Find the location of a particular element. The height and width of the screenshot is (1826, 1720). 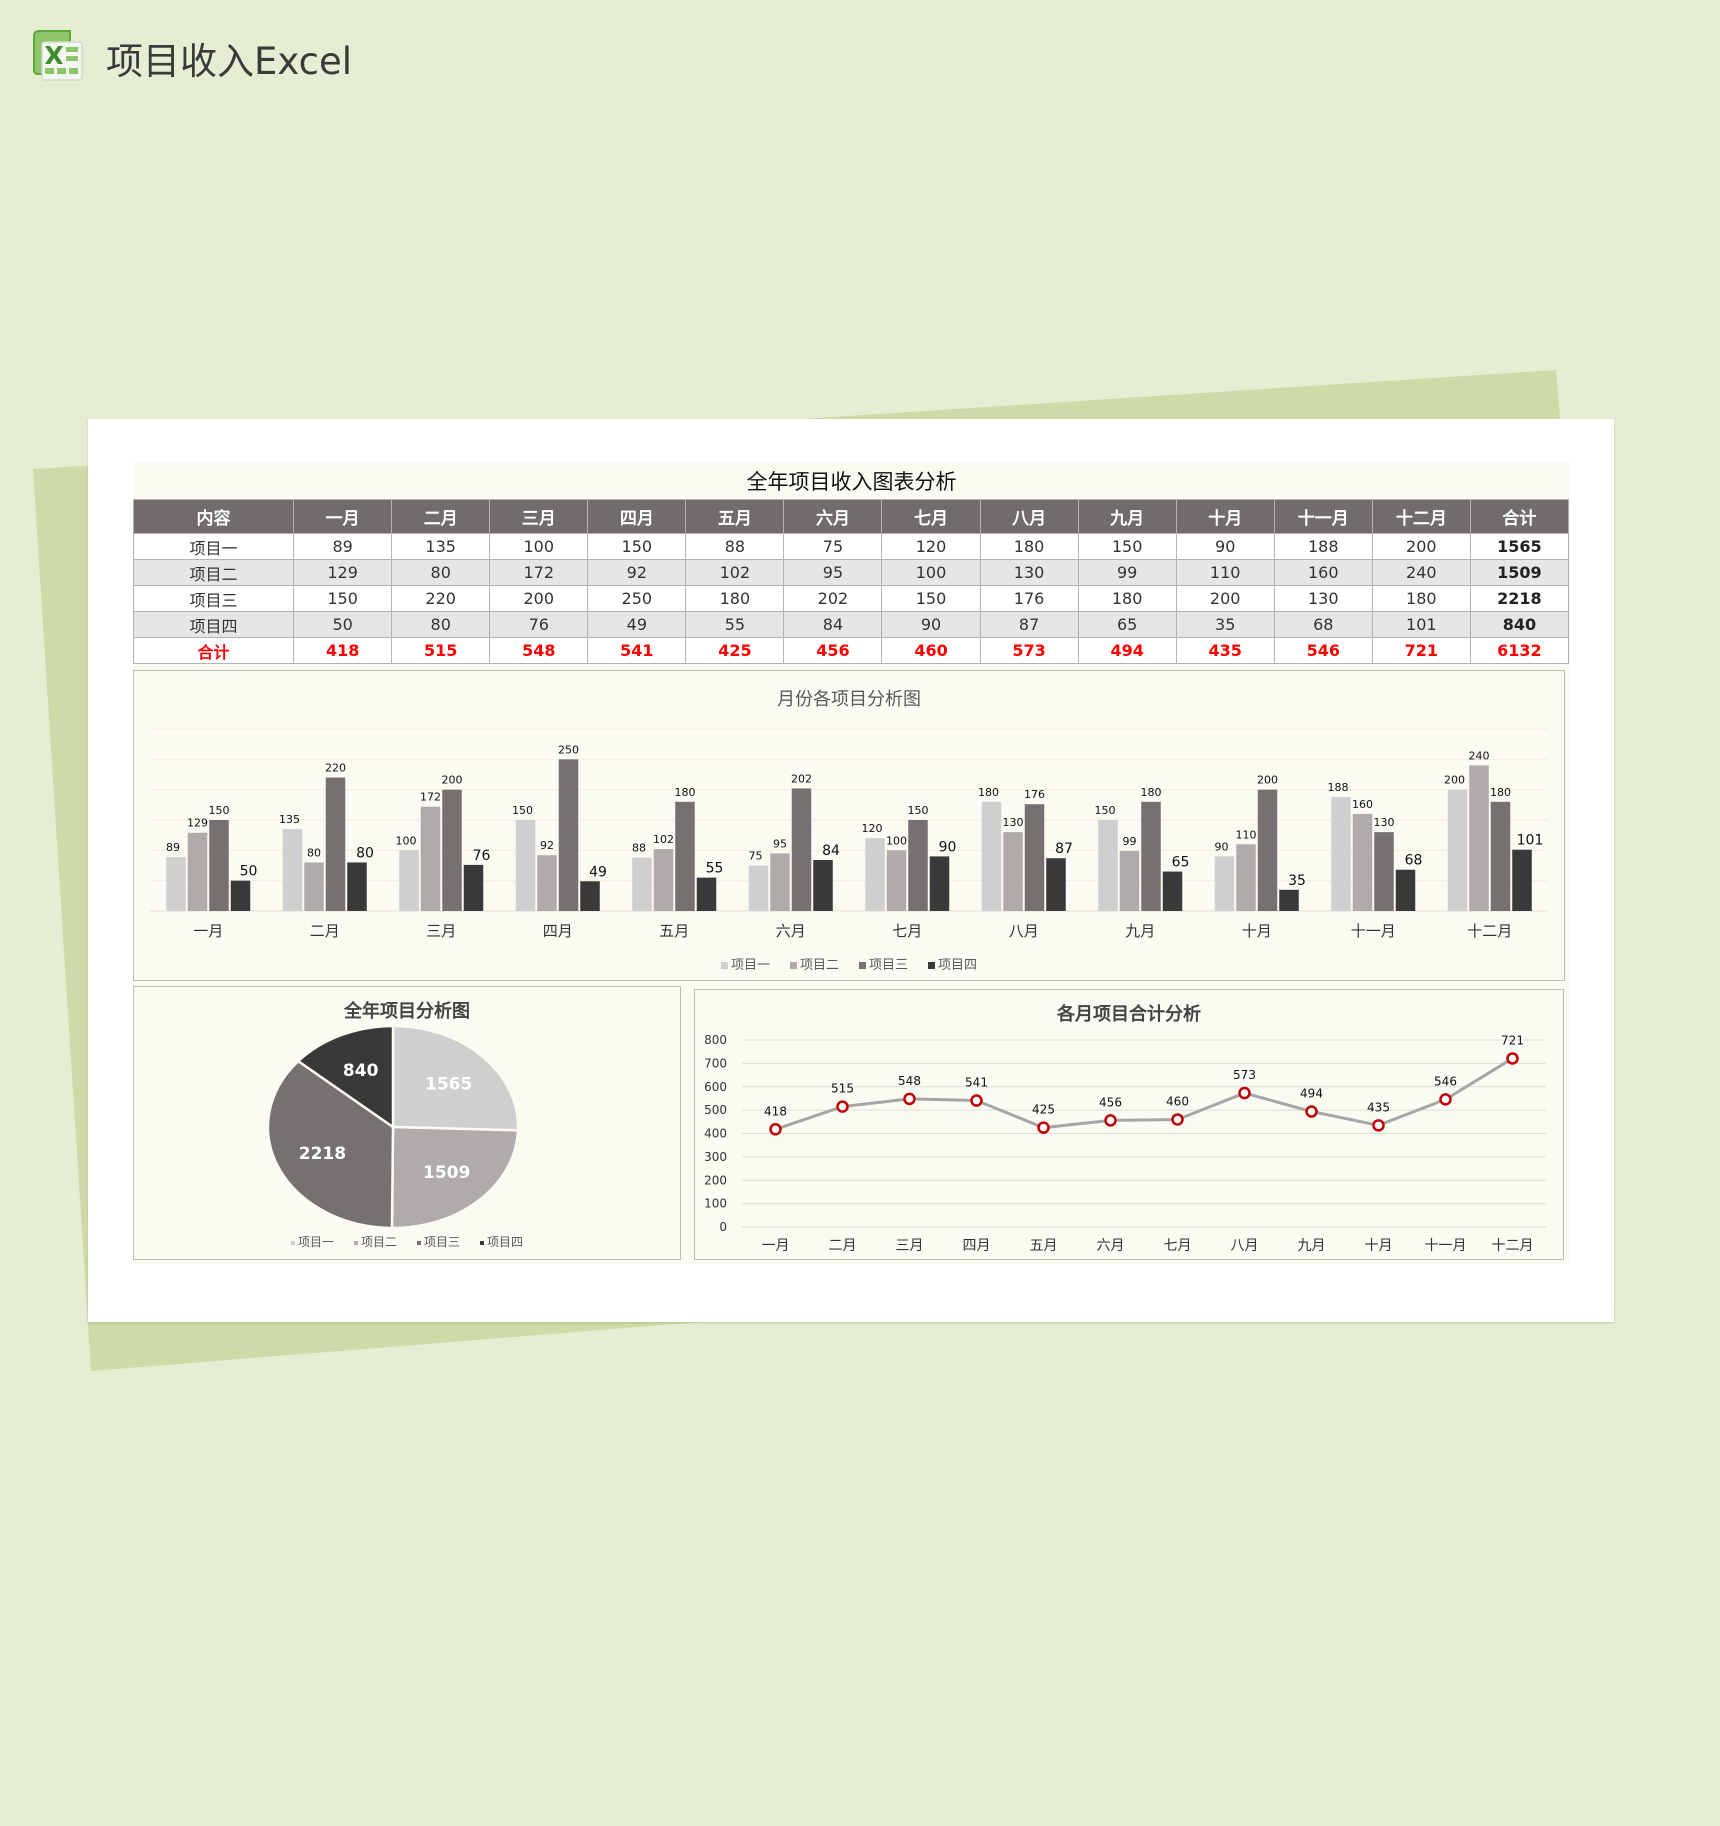

sum-cell: 541 is located at coordinates (637, 650).